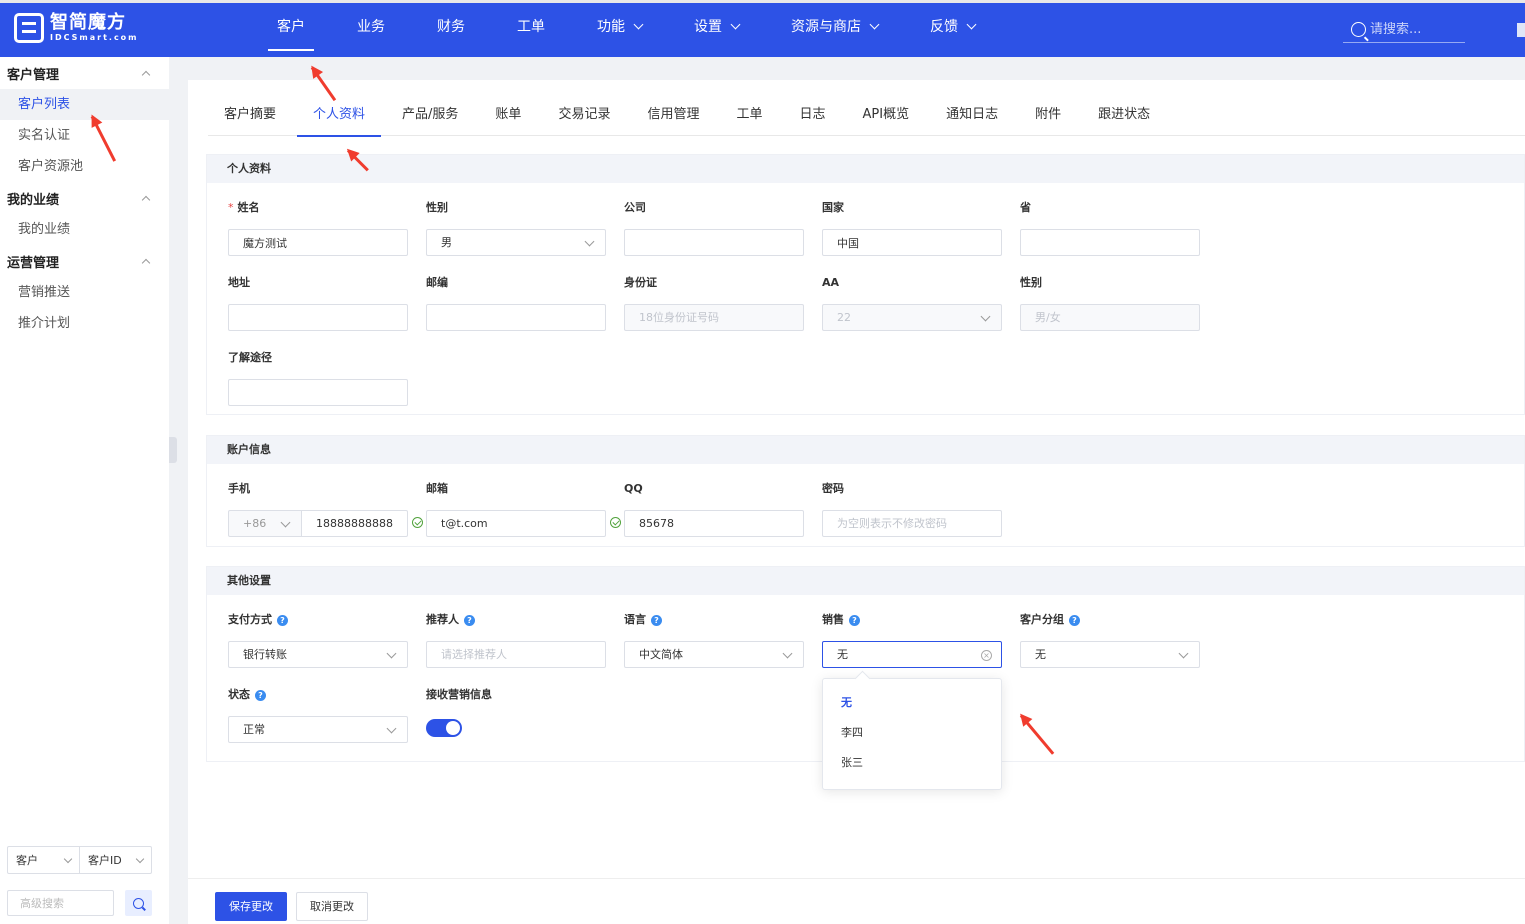 The image size is (1525, 924). I want to click on dropdown-option: 李四, so click(912, 733).